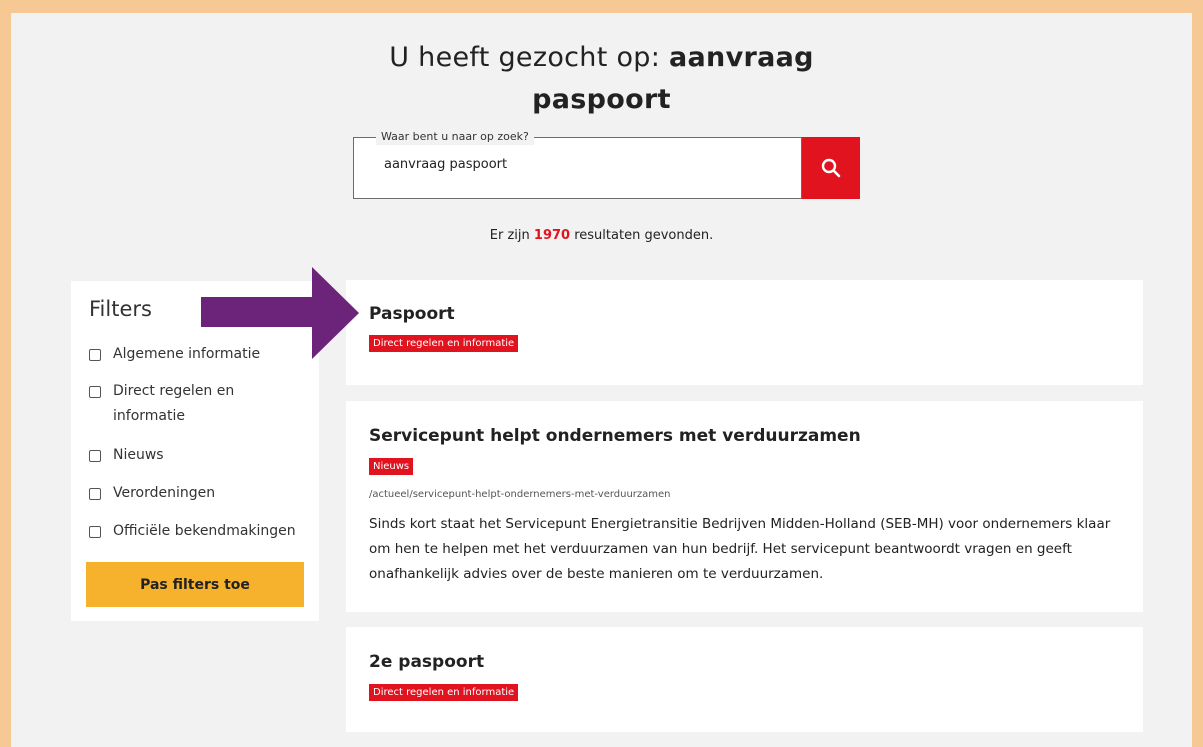 This screenshot has width=1203, height=747. I want to click on page-title-line2: paspoort, so click(601, 99).